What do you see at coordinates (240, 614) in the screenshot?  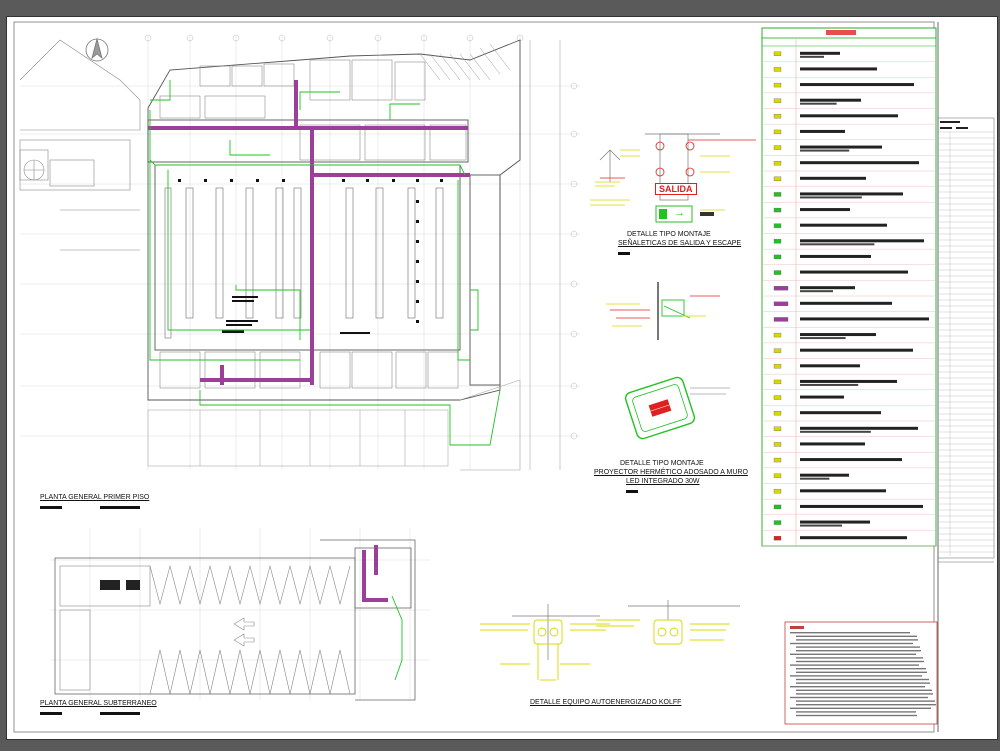 I see `subterraneo-plan` at bounding box center [240, 614].